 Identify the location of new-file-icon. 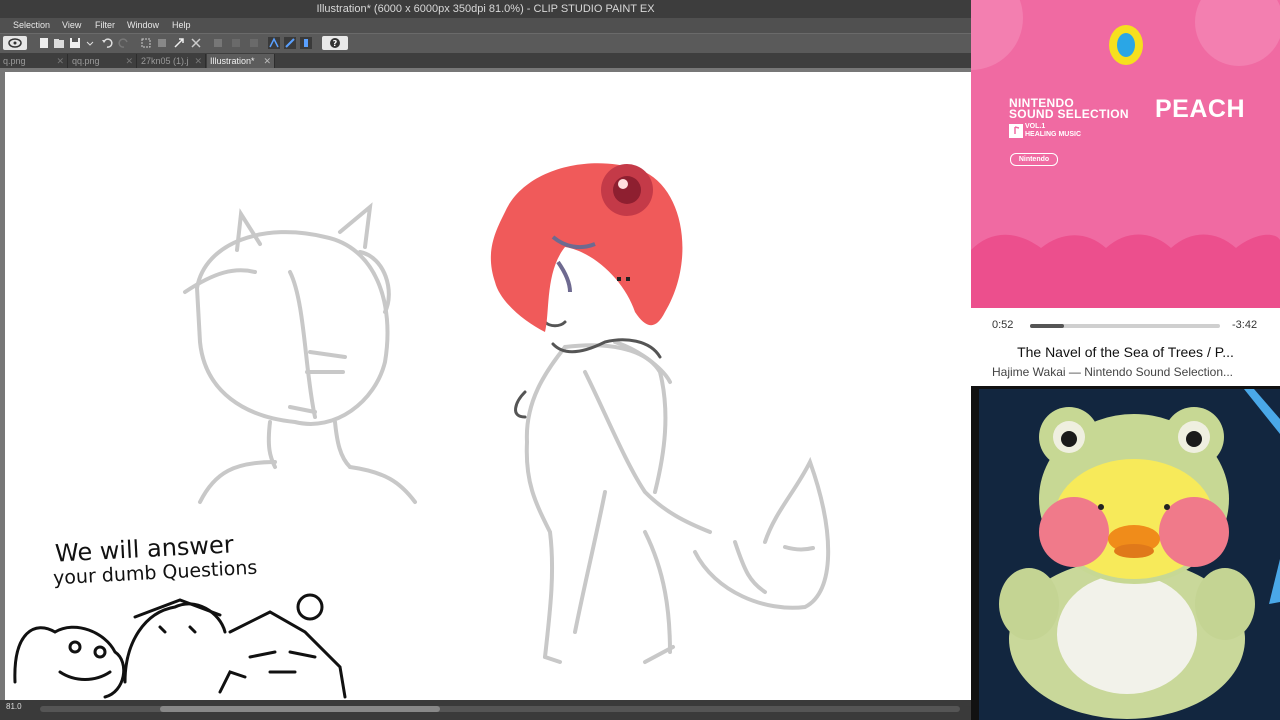
(44, 43).